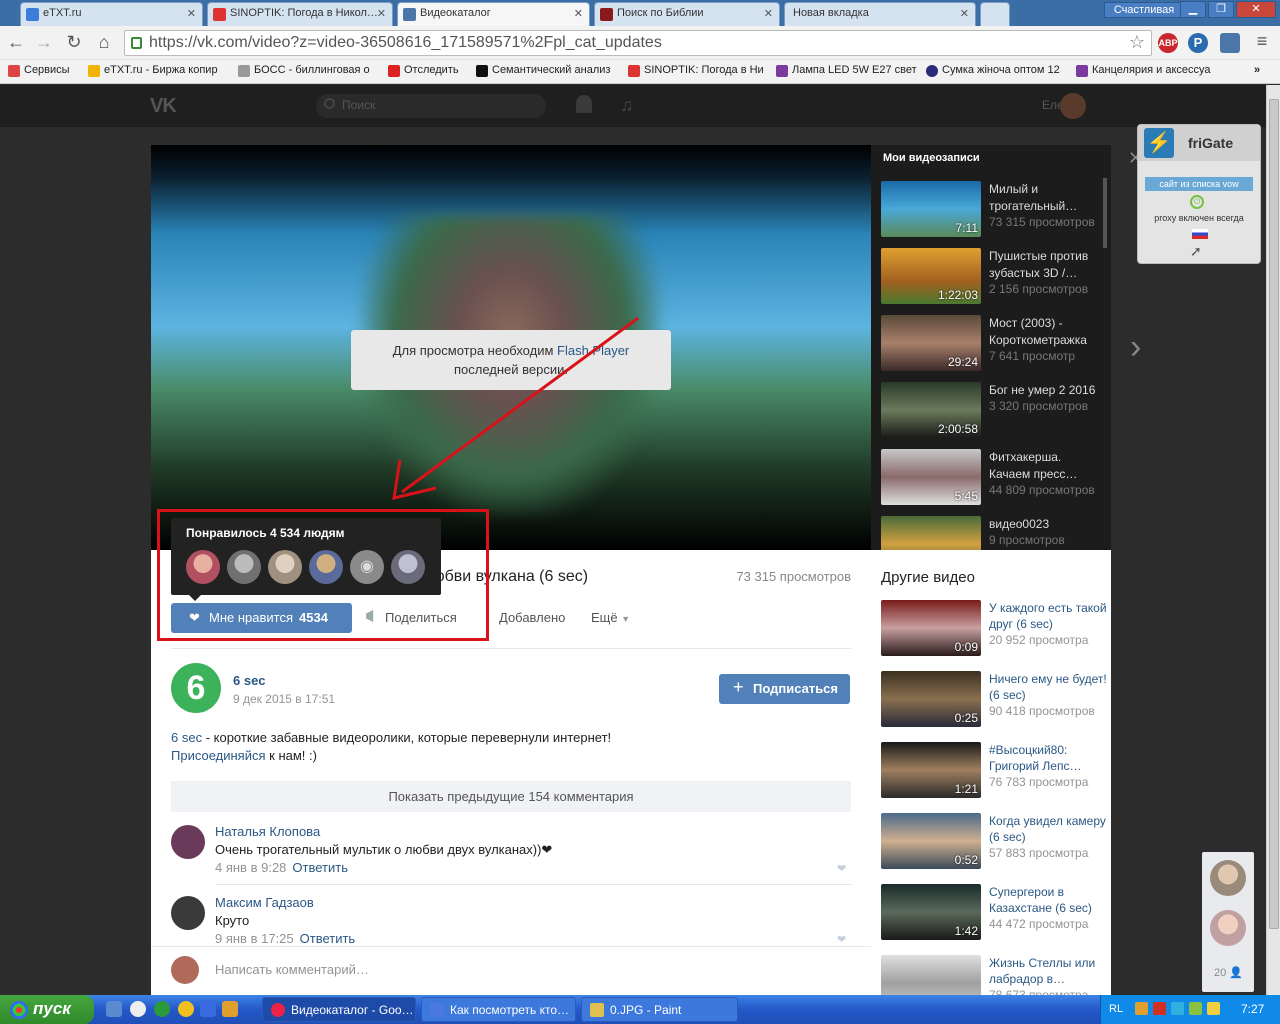 The width and height of the screenshot is (1280, 1024). Describe the element at coordinates (1236, 973) in the screenshot. I see `person-icon: 👤` at that location.